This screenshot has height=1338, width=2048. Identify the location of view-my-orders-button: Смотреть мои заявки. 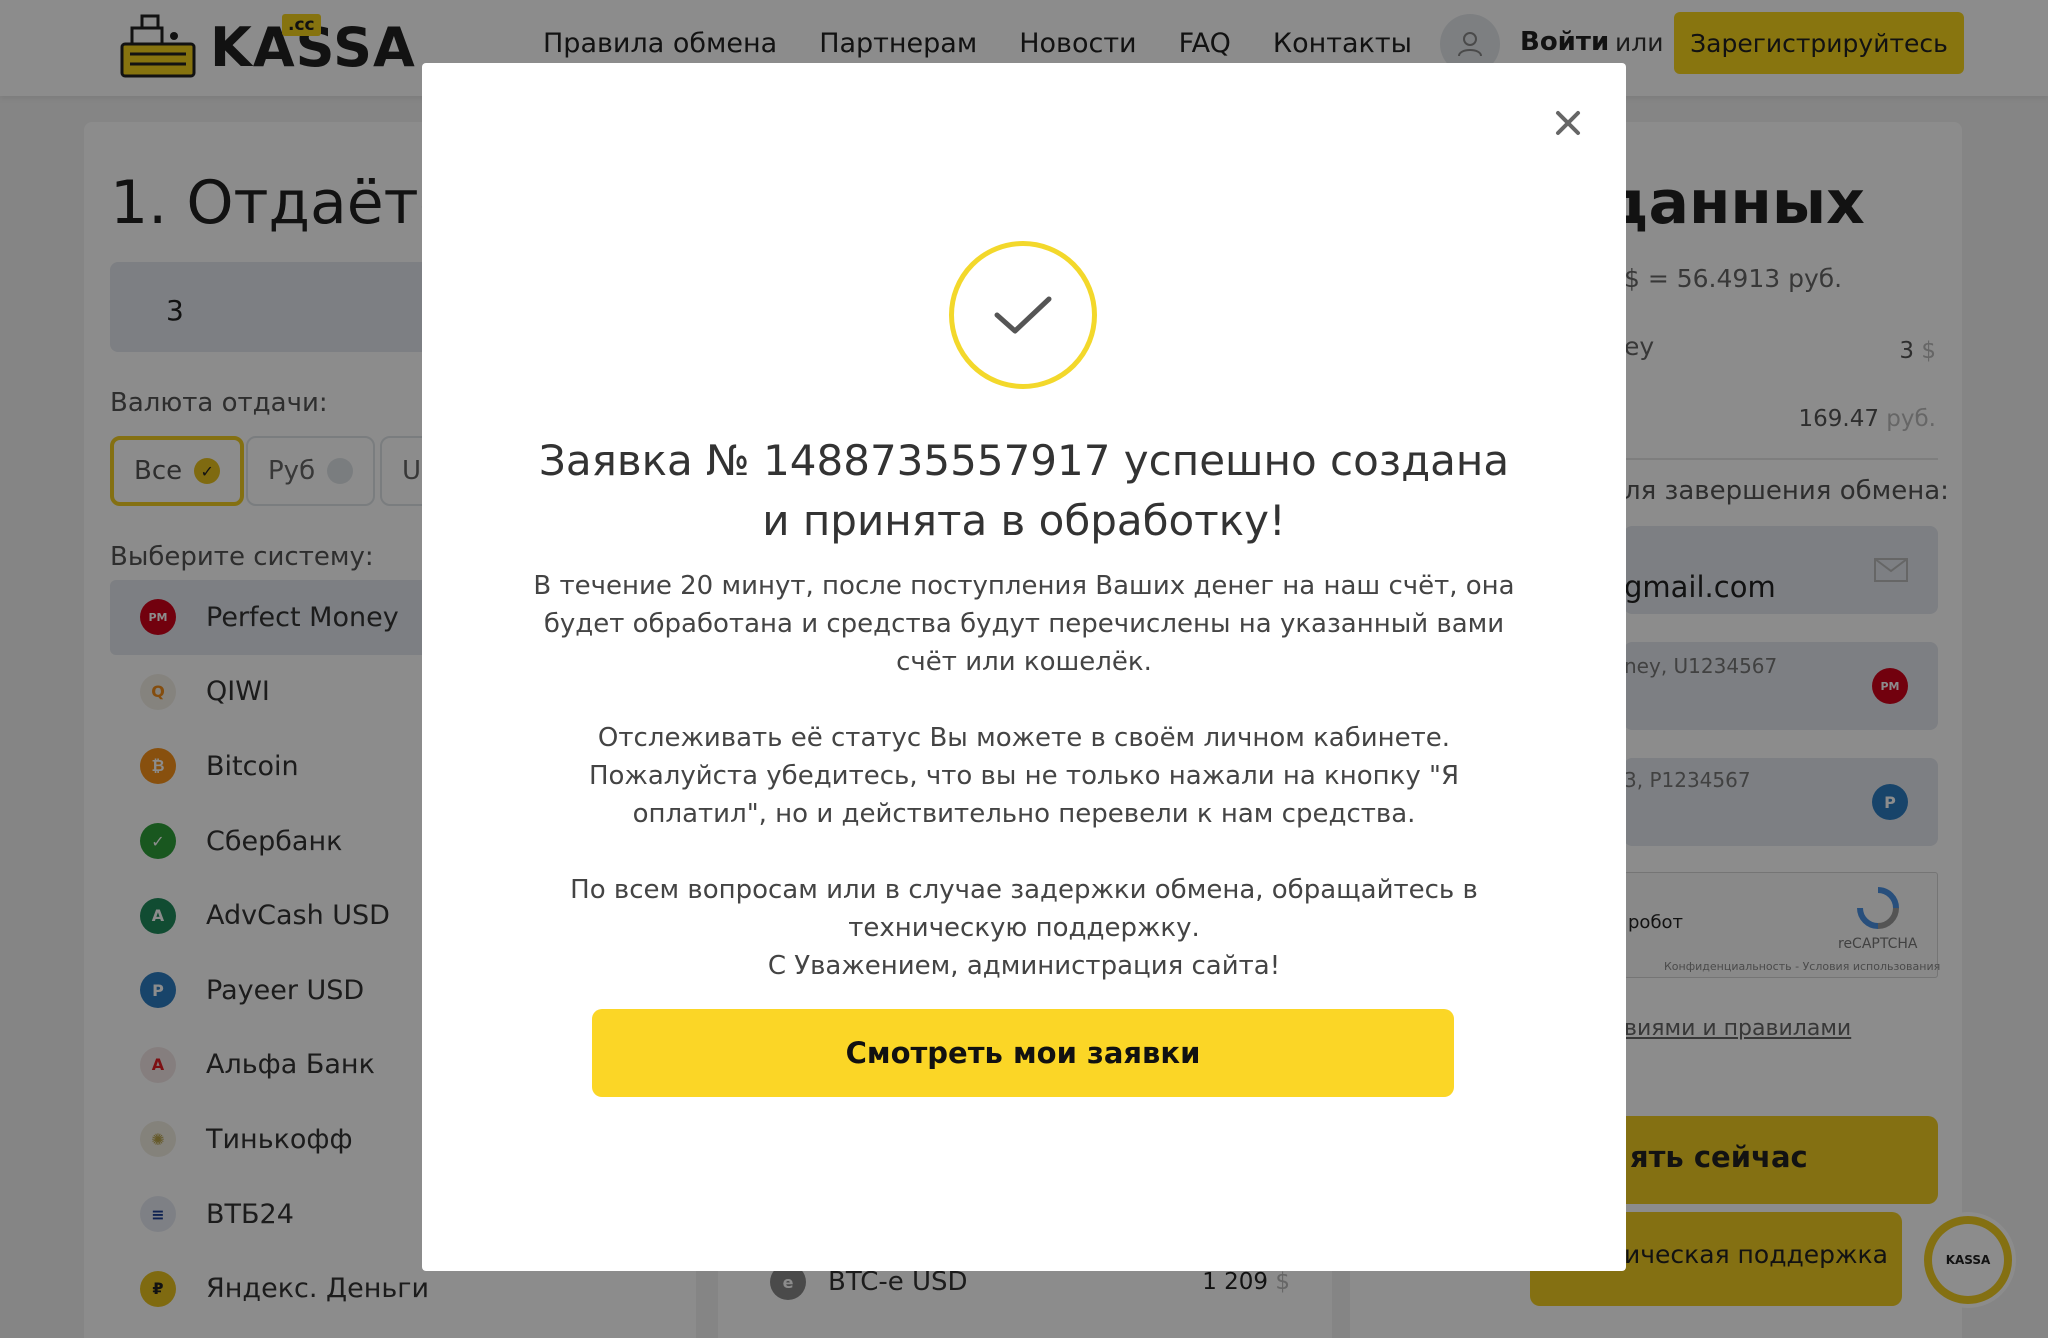
(1023, 1053).